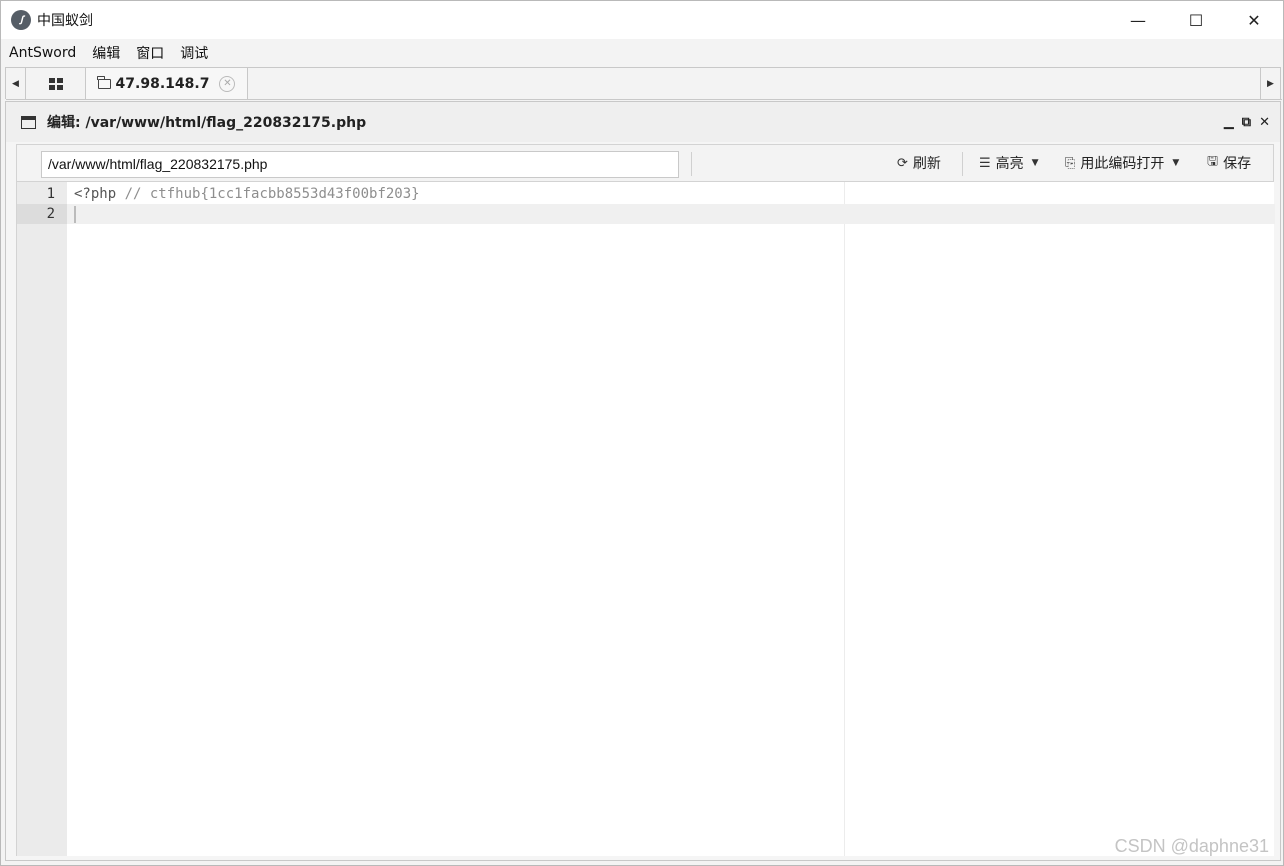 This screenshot has height=866, width=1284. Describe the element at coordinates (268, 194) in the screenshot. I see `code-comment: // ctfhub{1cc1facbb8553d43f00bf203}` at that location.